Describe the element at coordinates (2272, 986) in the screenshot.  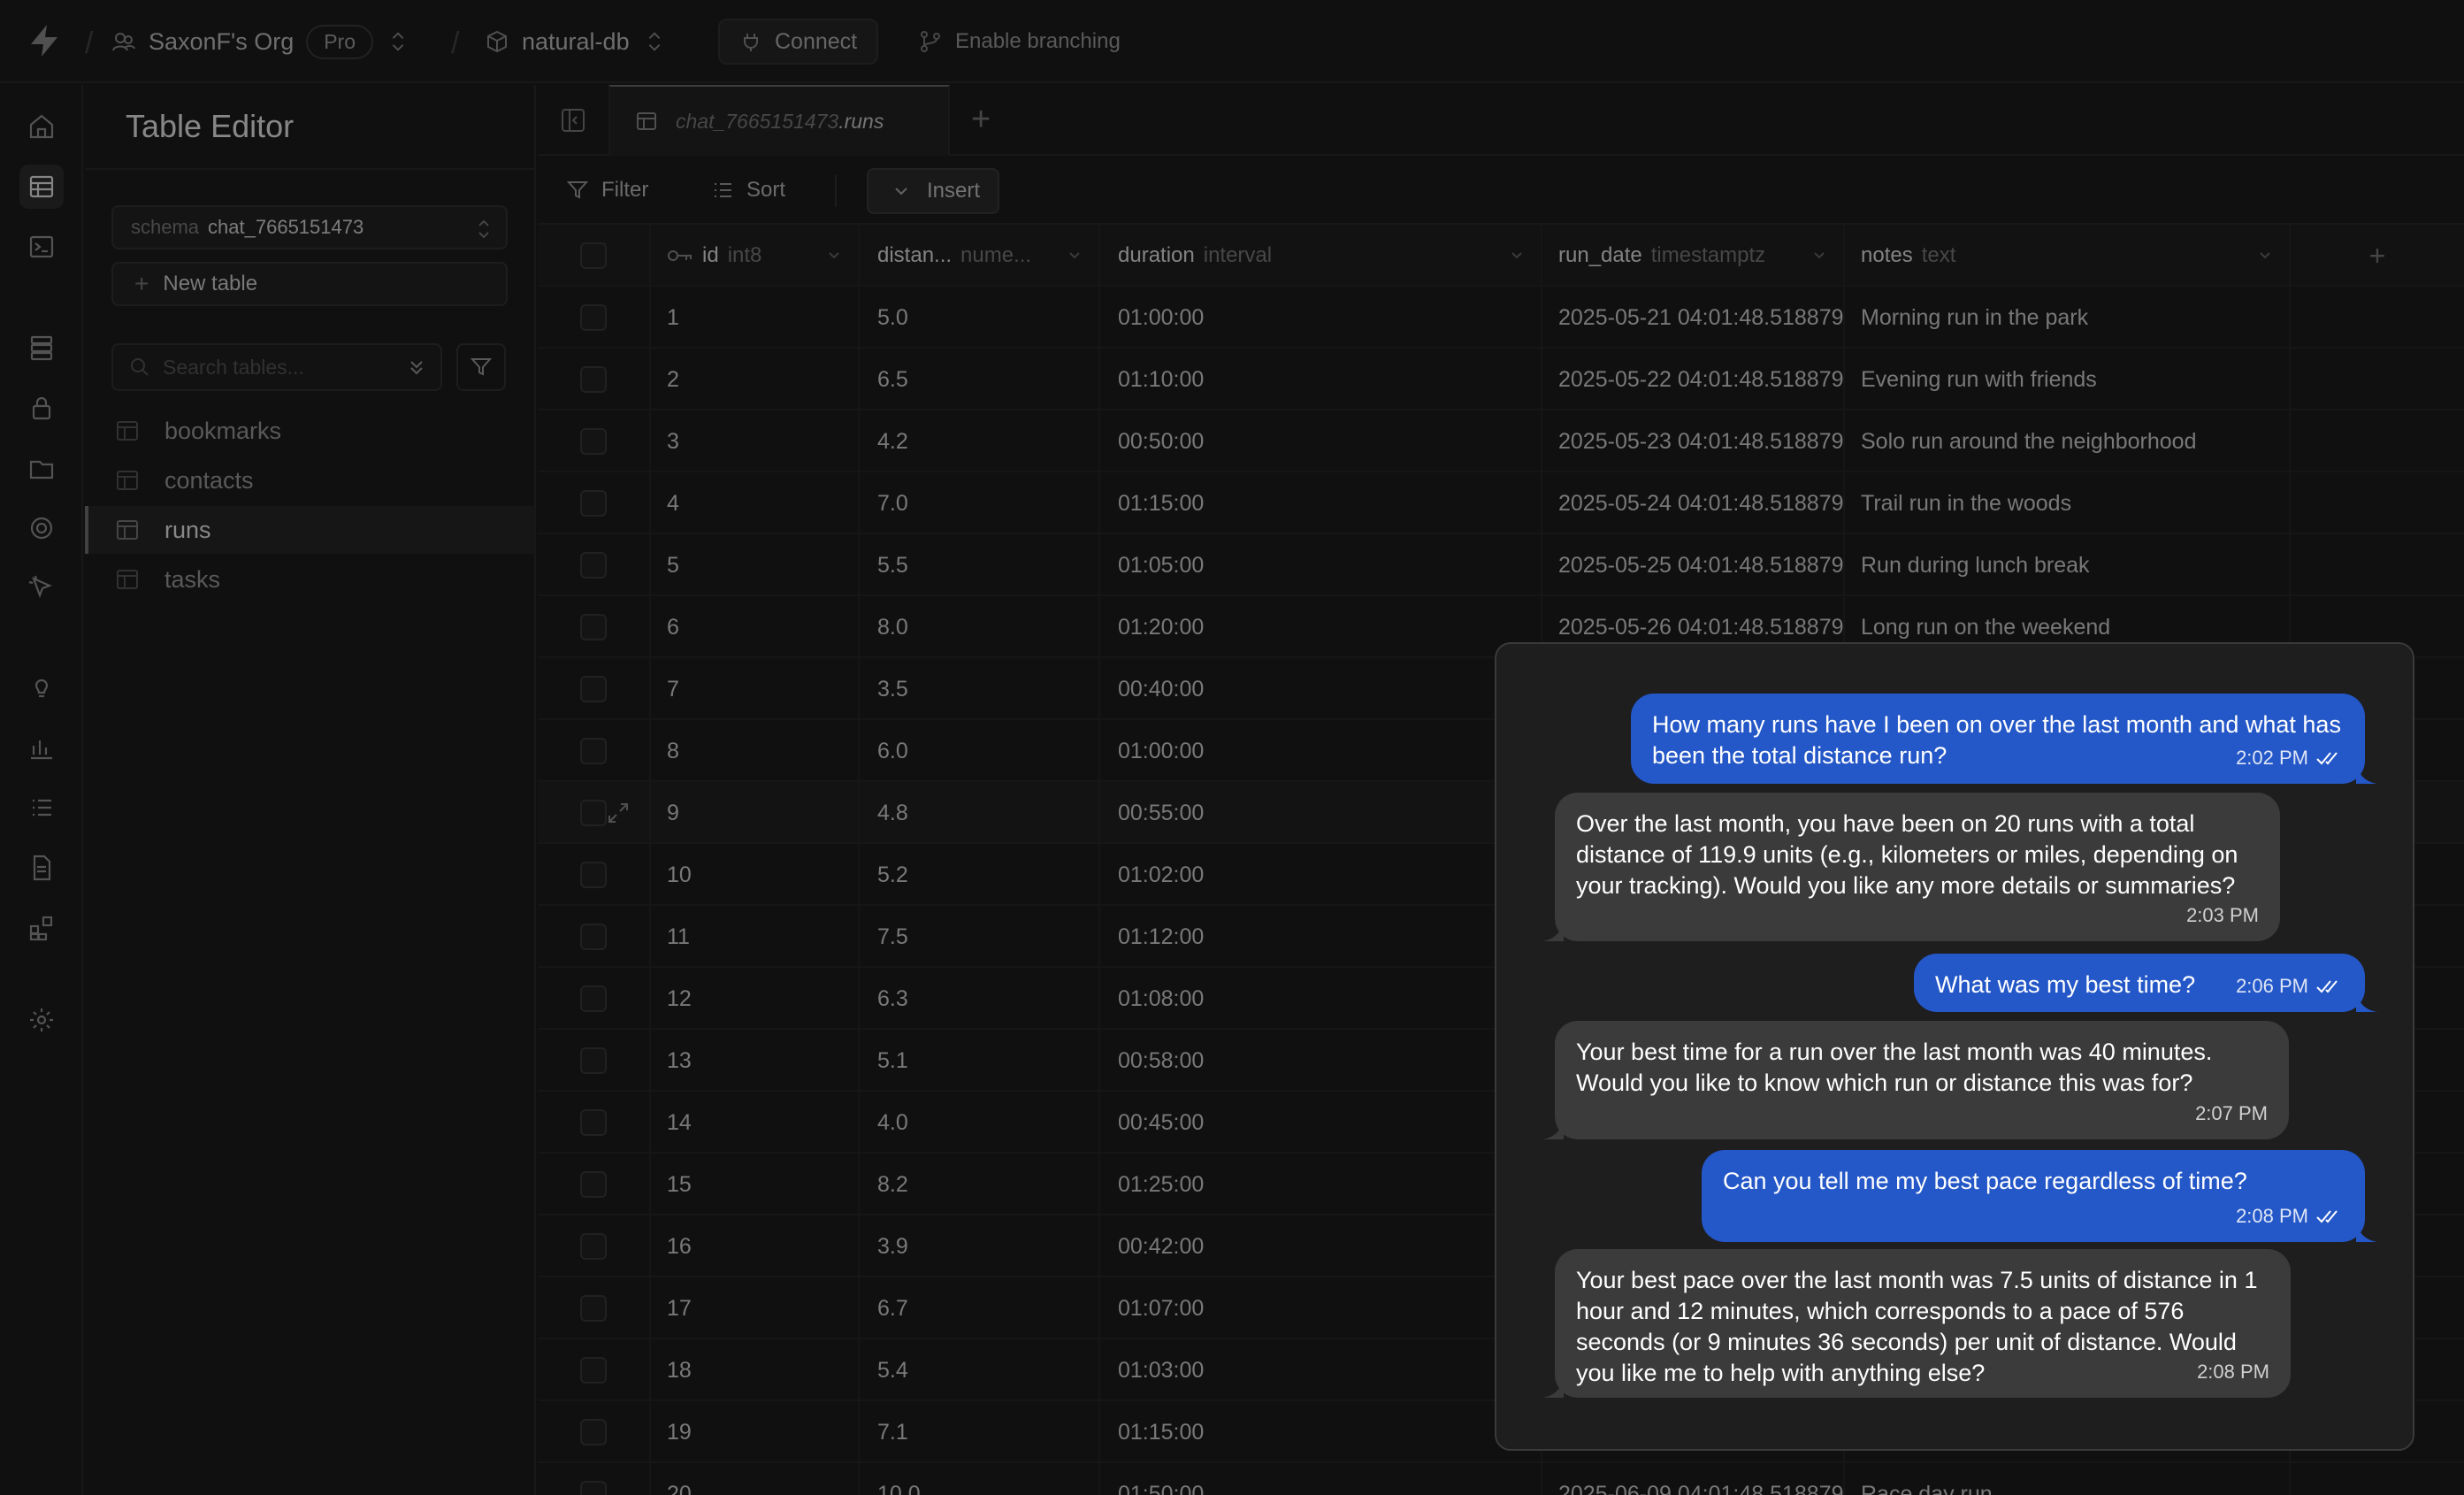
I see `message-timestamp: 2:06 PM` at that location.